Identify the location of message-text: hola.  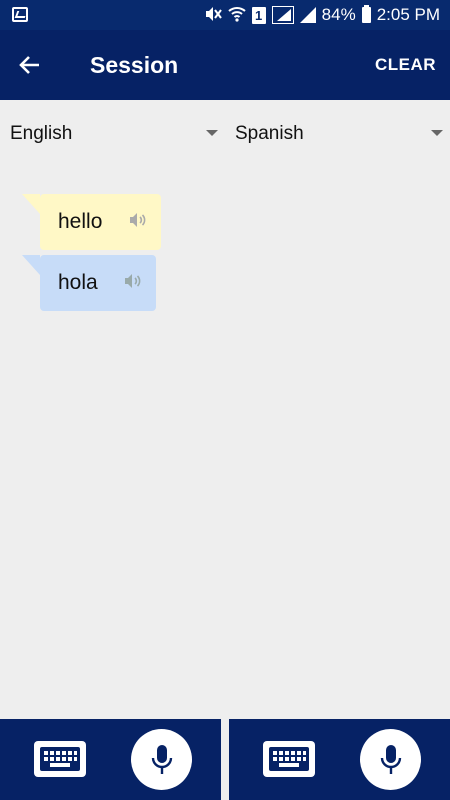
(78, 282).